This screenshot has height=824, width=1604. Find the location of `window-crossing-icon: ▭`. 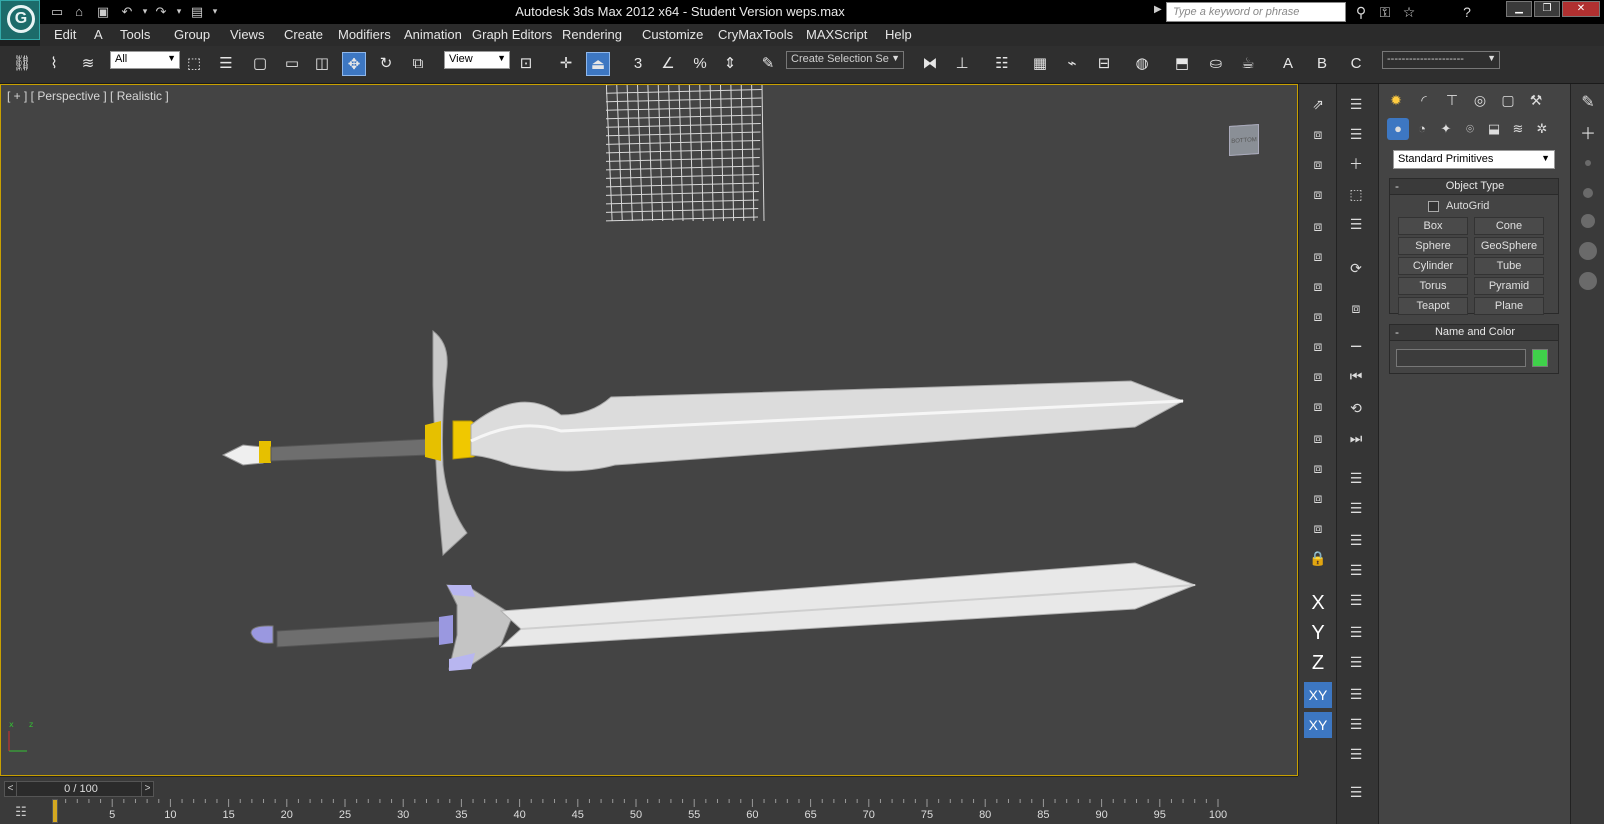

window-crossing-icon: ▭ is located at coordinates (292, 64).